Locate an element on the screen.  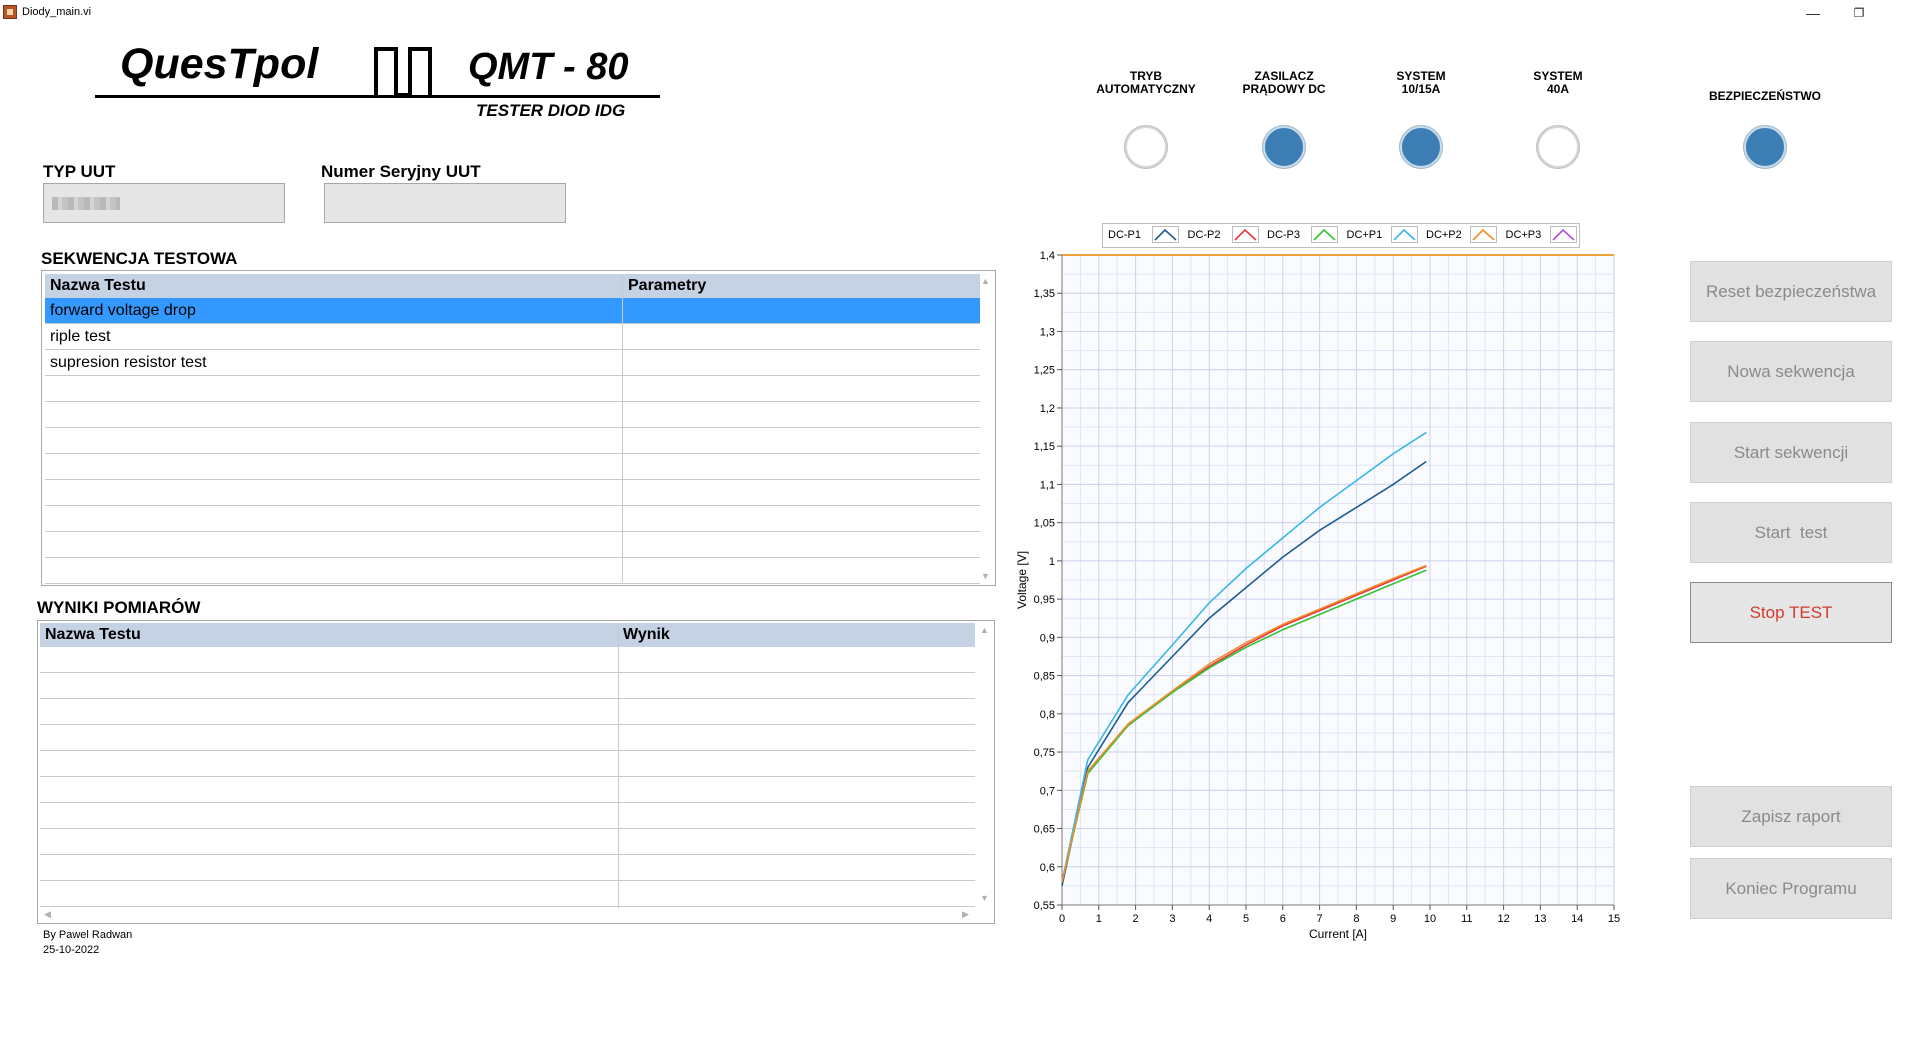
x-tick-label: 0 is located at coordinates (1062, 919).